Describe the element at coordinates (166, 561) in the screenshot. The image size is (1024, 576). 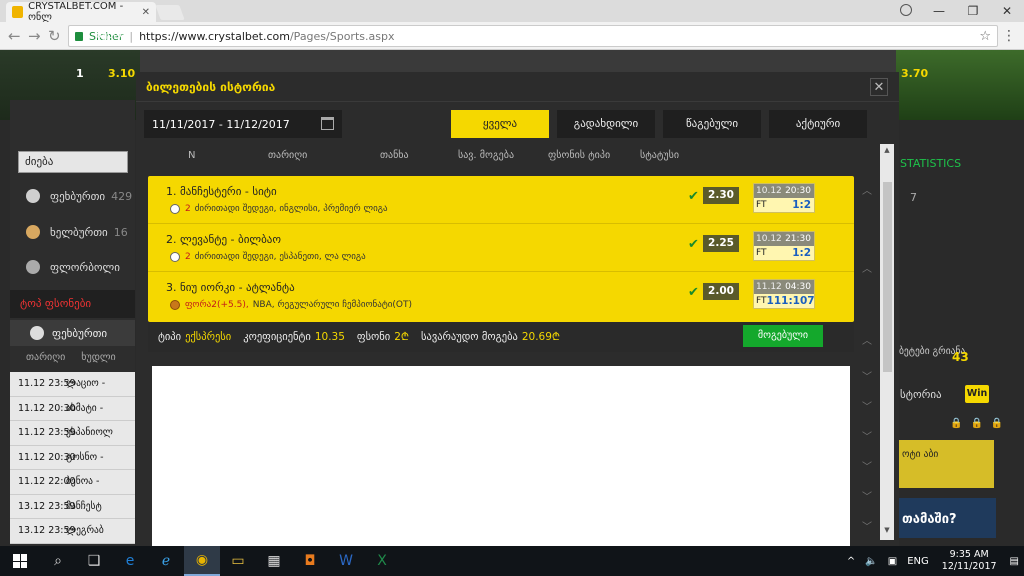
I see `ie-icon: ℯ` at that location.